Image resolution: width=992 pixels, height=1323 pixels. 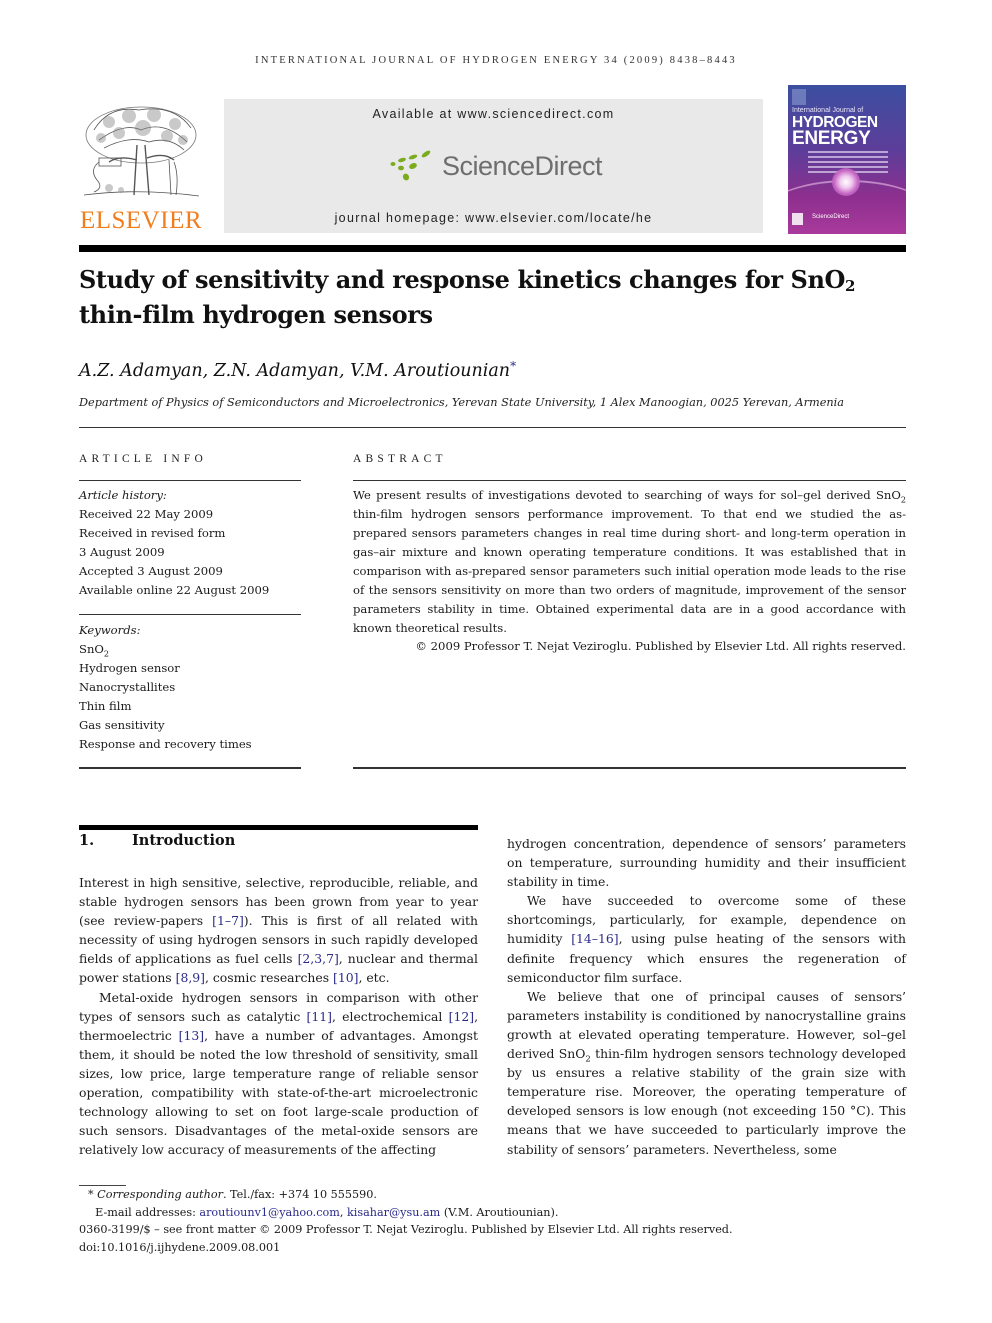 I want to click on email-owner: (V.M. Aroutiounian)., so click(x=499, y=1212).